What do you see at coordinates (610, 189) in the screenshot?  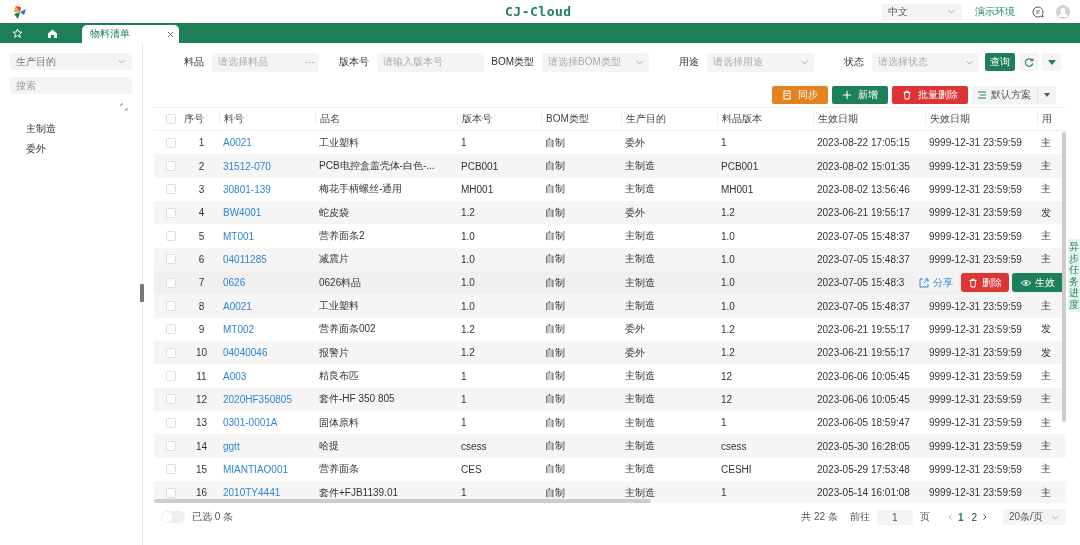 I see `table-row: 3 30801-139 梅花手柄螺丝-通用 MH001 自制 主制造 MH001 2023-08-02 13:56:46 9999-12-31 23:59:59 主` at bounding box center [610, 189].